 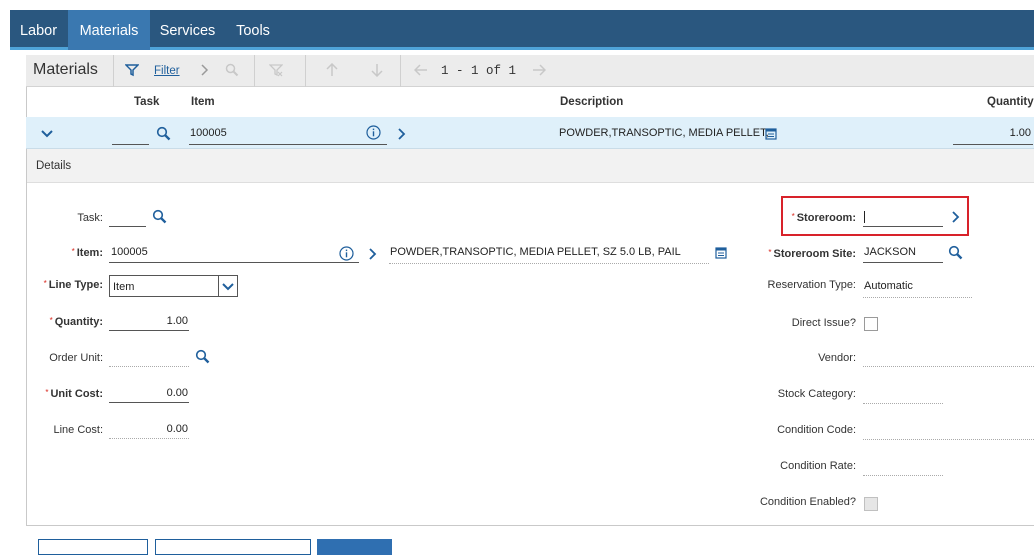 What do you see at coordinates (1010, 102) in the screenshot?
I see `column-header-quantity: Quantity` at bounding box center [1010, 102].